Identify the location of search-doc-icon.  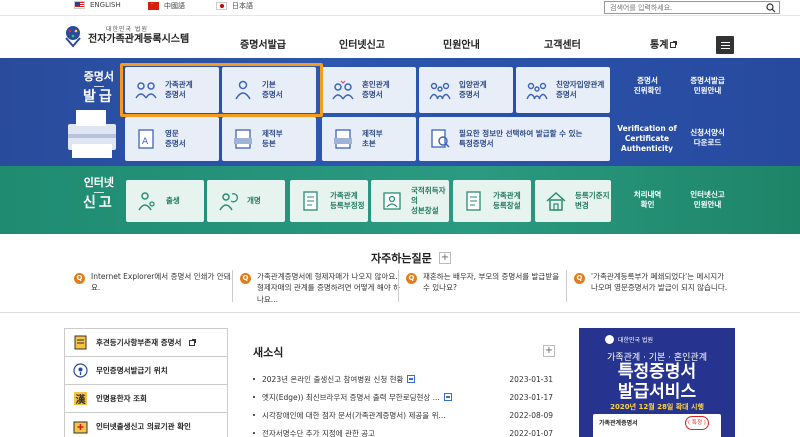
(440, 138).